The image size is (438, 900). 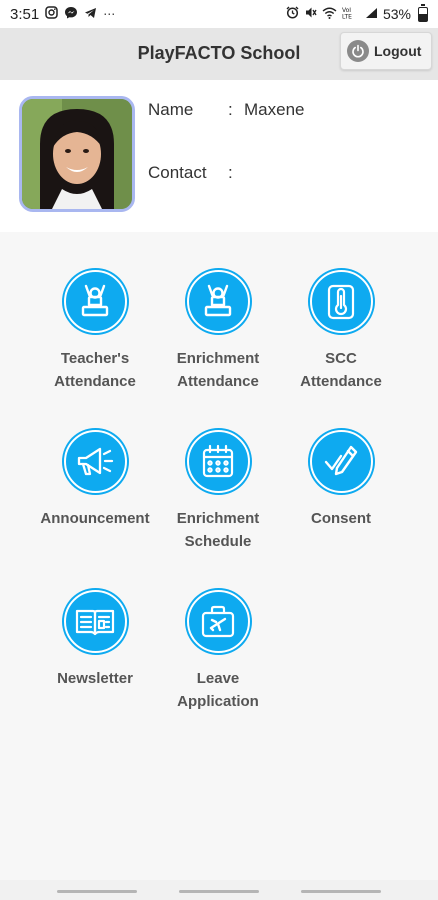 What do you see at coordinates (219, 54) in the screenshot?
I see `app-header: PlayFACTO School Logout` at bounding box center [219, 54].